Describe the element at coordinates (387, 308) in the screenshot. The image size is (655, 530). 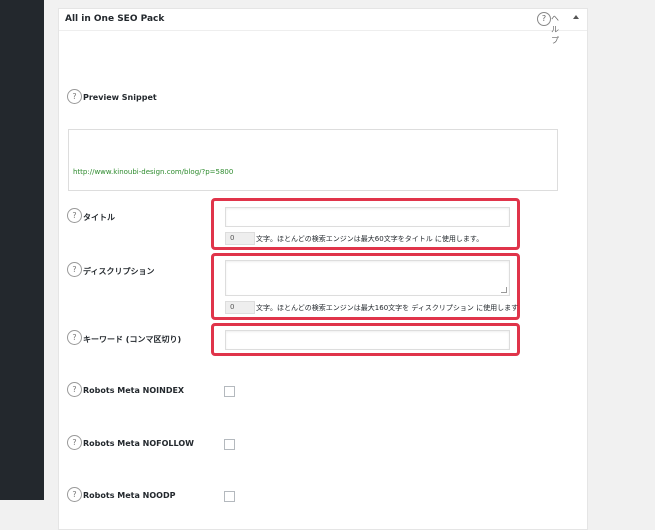
I see `description-count-note: 文字。ほとんどの検索エンジンは最大160文字を ディスクリプション に使用します` at that location.